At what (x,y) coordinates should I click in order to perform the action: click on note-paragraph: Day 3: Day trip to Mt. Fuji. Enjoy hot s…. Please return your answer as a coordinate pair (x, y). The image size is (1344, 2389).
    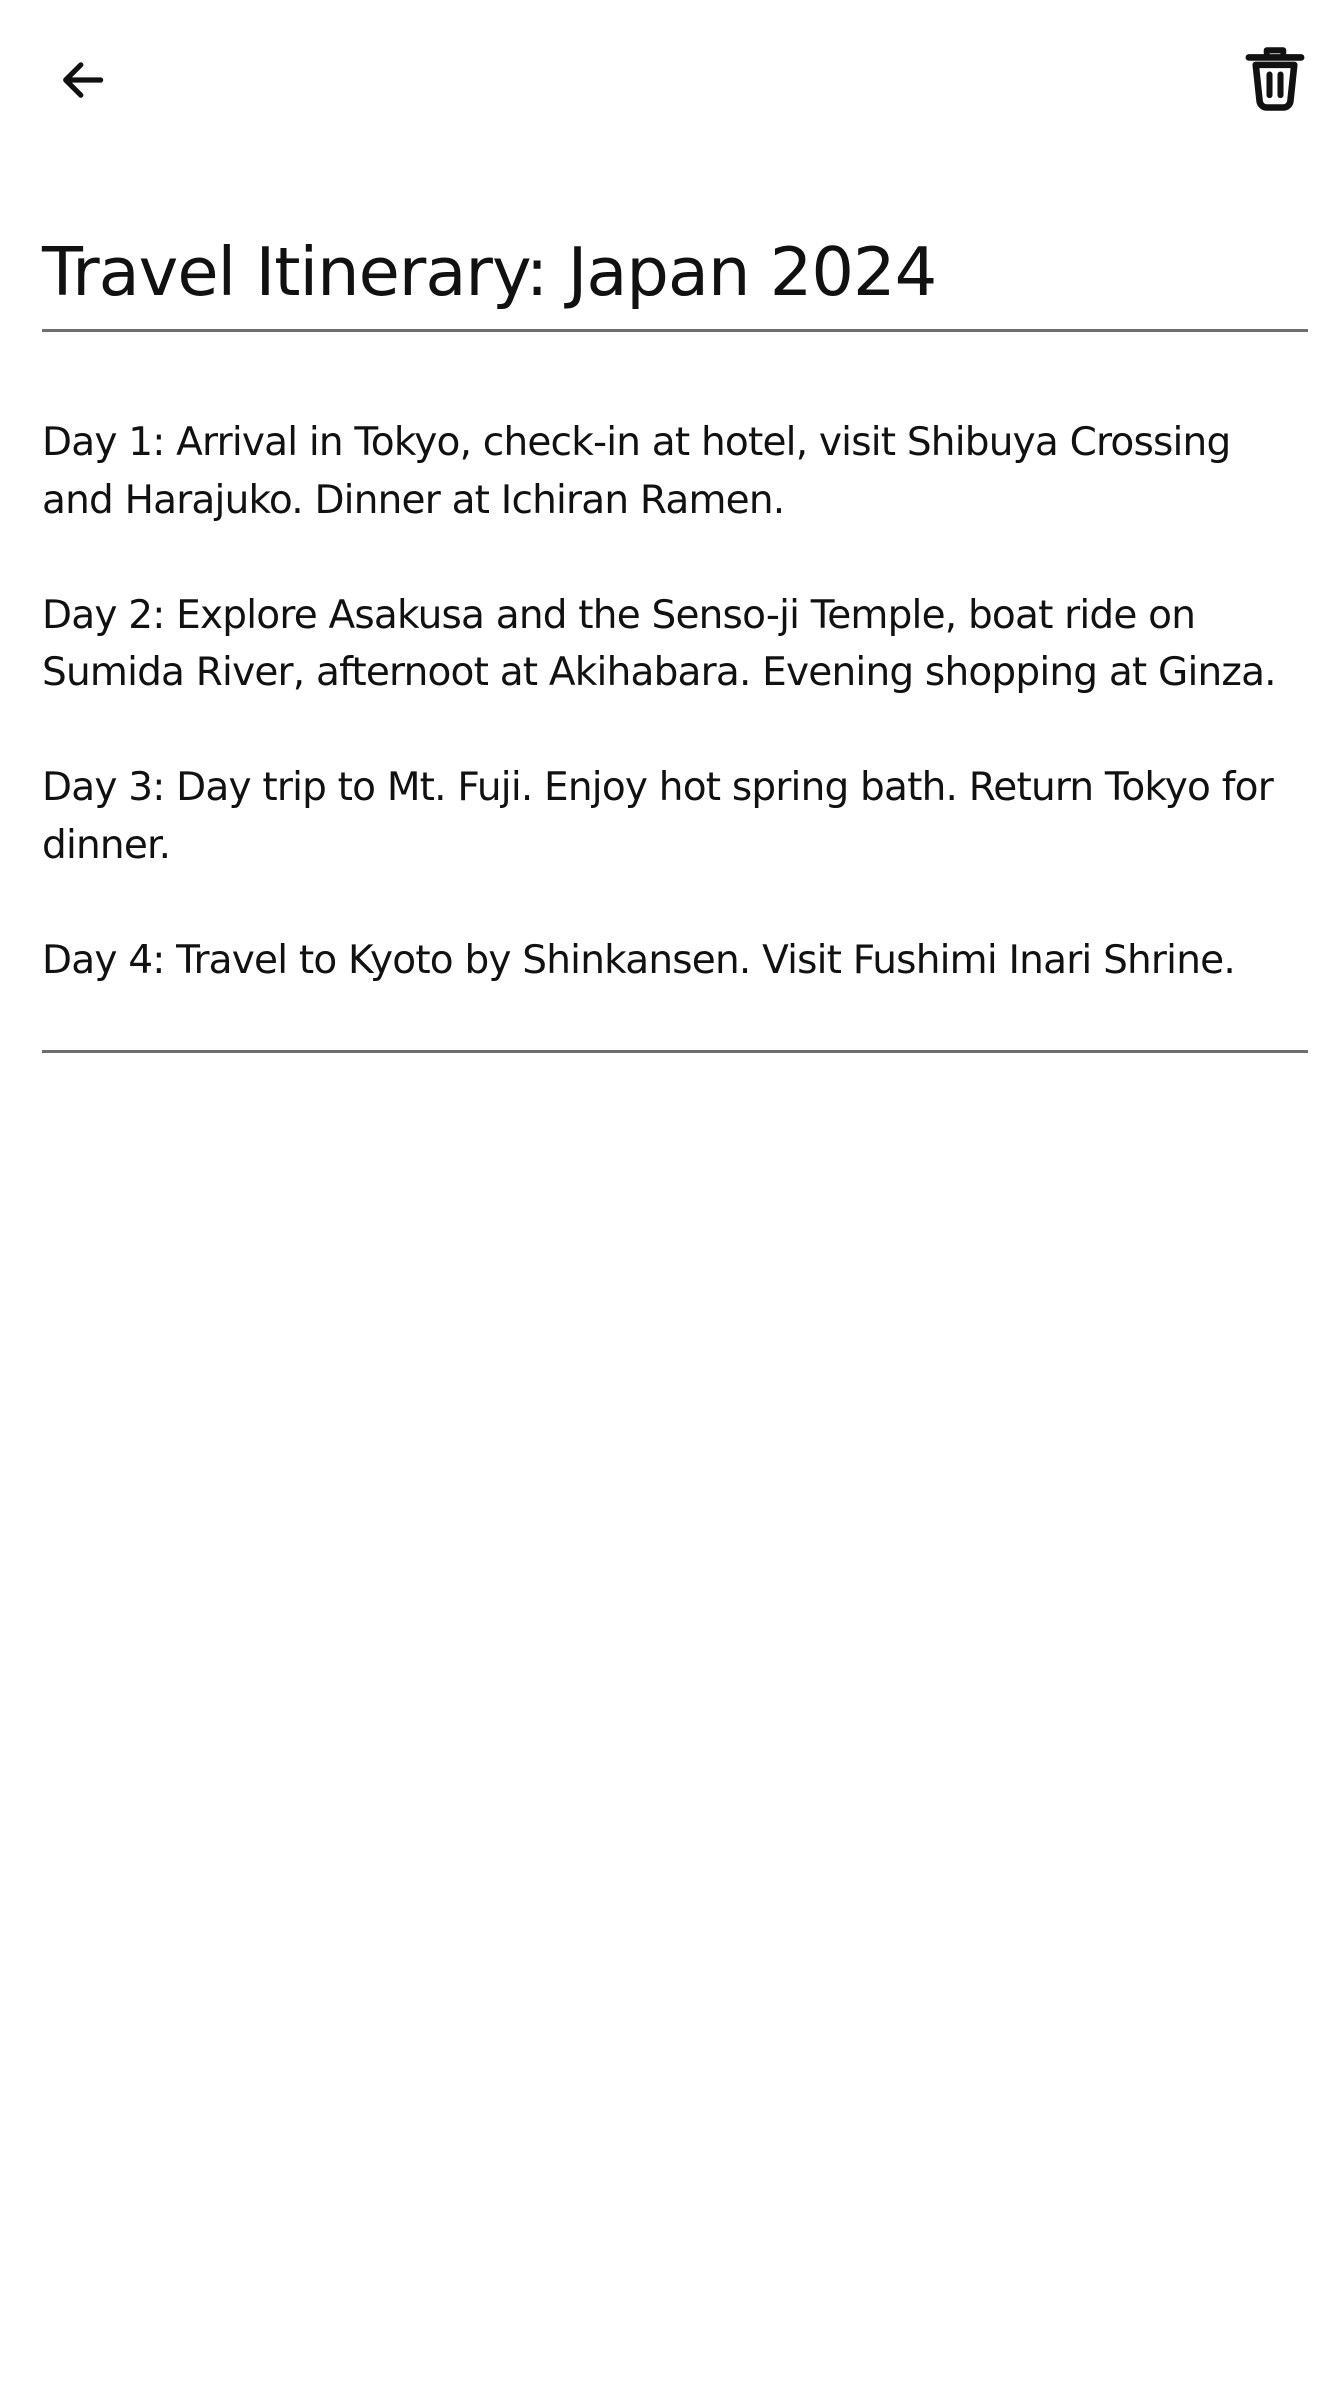
    Looking at the image, I should click on (658, 816).